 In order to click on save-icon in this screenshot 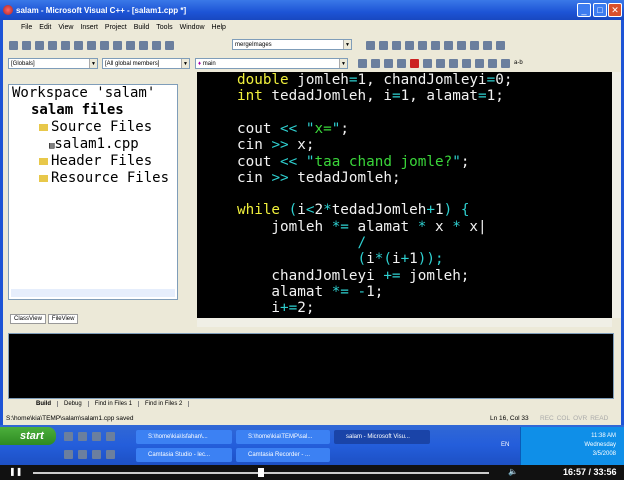, I will do `click(39, 45)`.